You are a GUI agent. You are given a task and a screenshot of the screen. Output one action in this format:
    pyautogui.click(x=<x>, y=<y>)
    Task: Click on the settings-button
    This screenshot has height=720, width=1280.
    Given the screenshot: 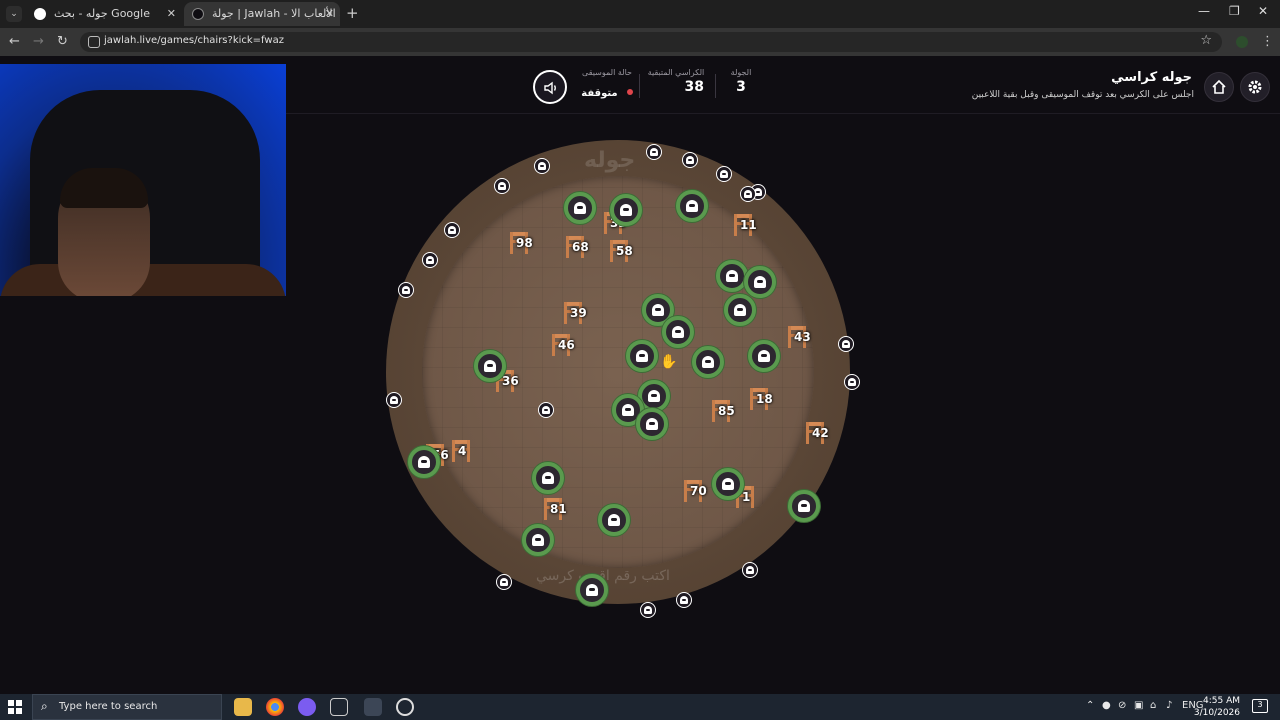 What is the action you would take?
    pyautogui.click(x=1255, y=87)
    